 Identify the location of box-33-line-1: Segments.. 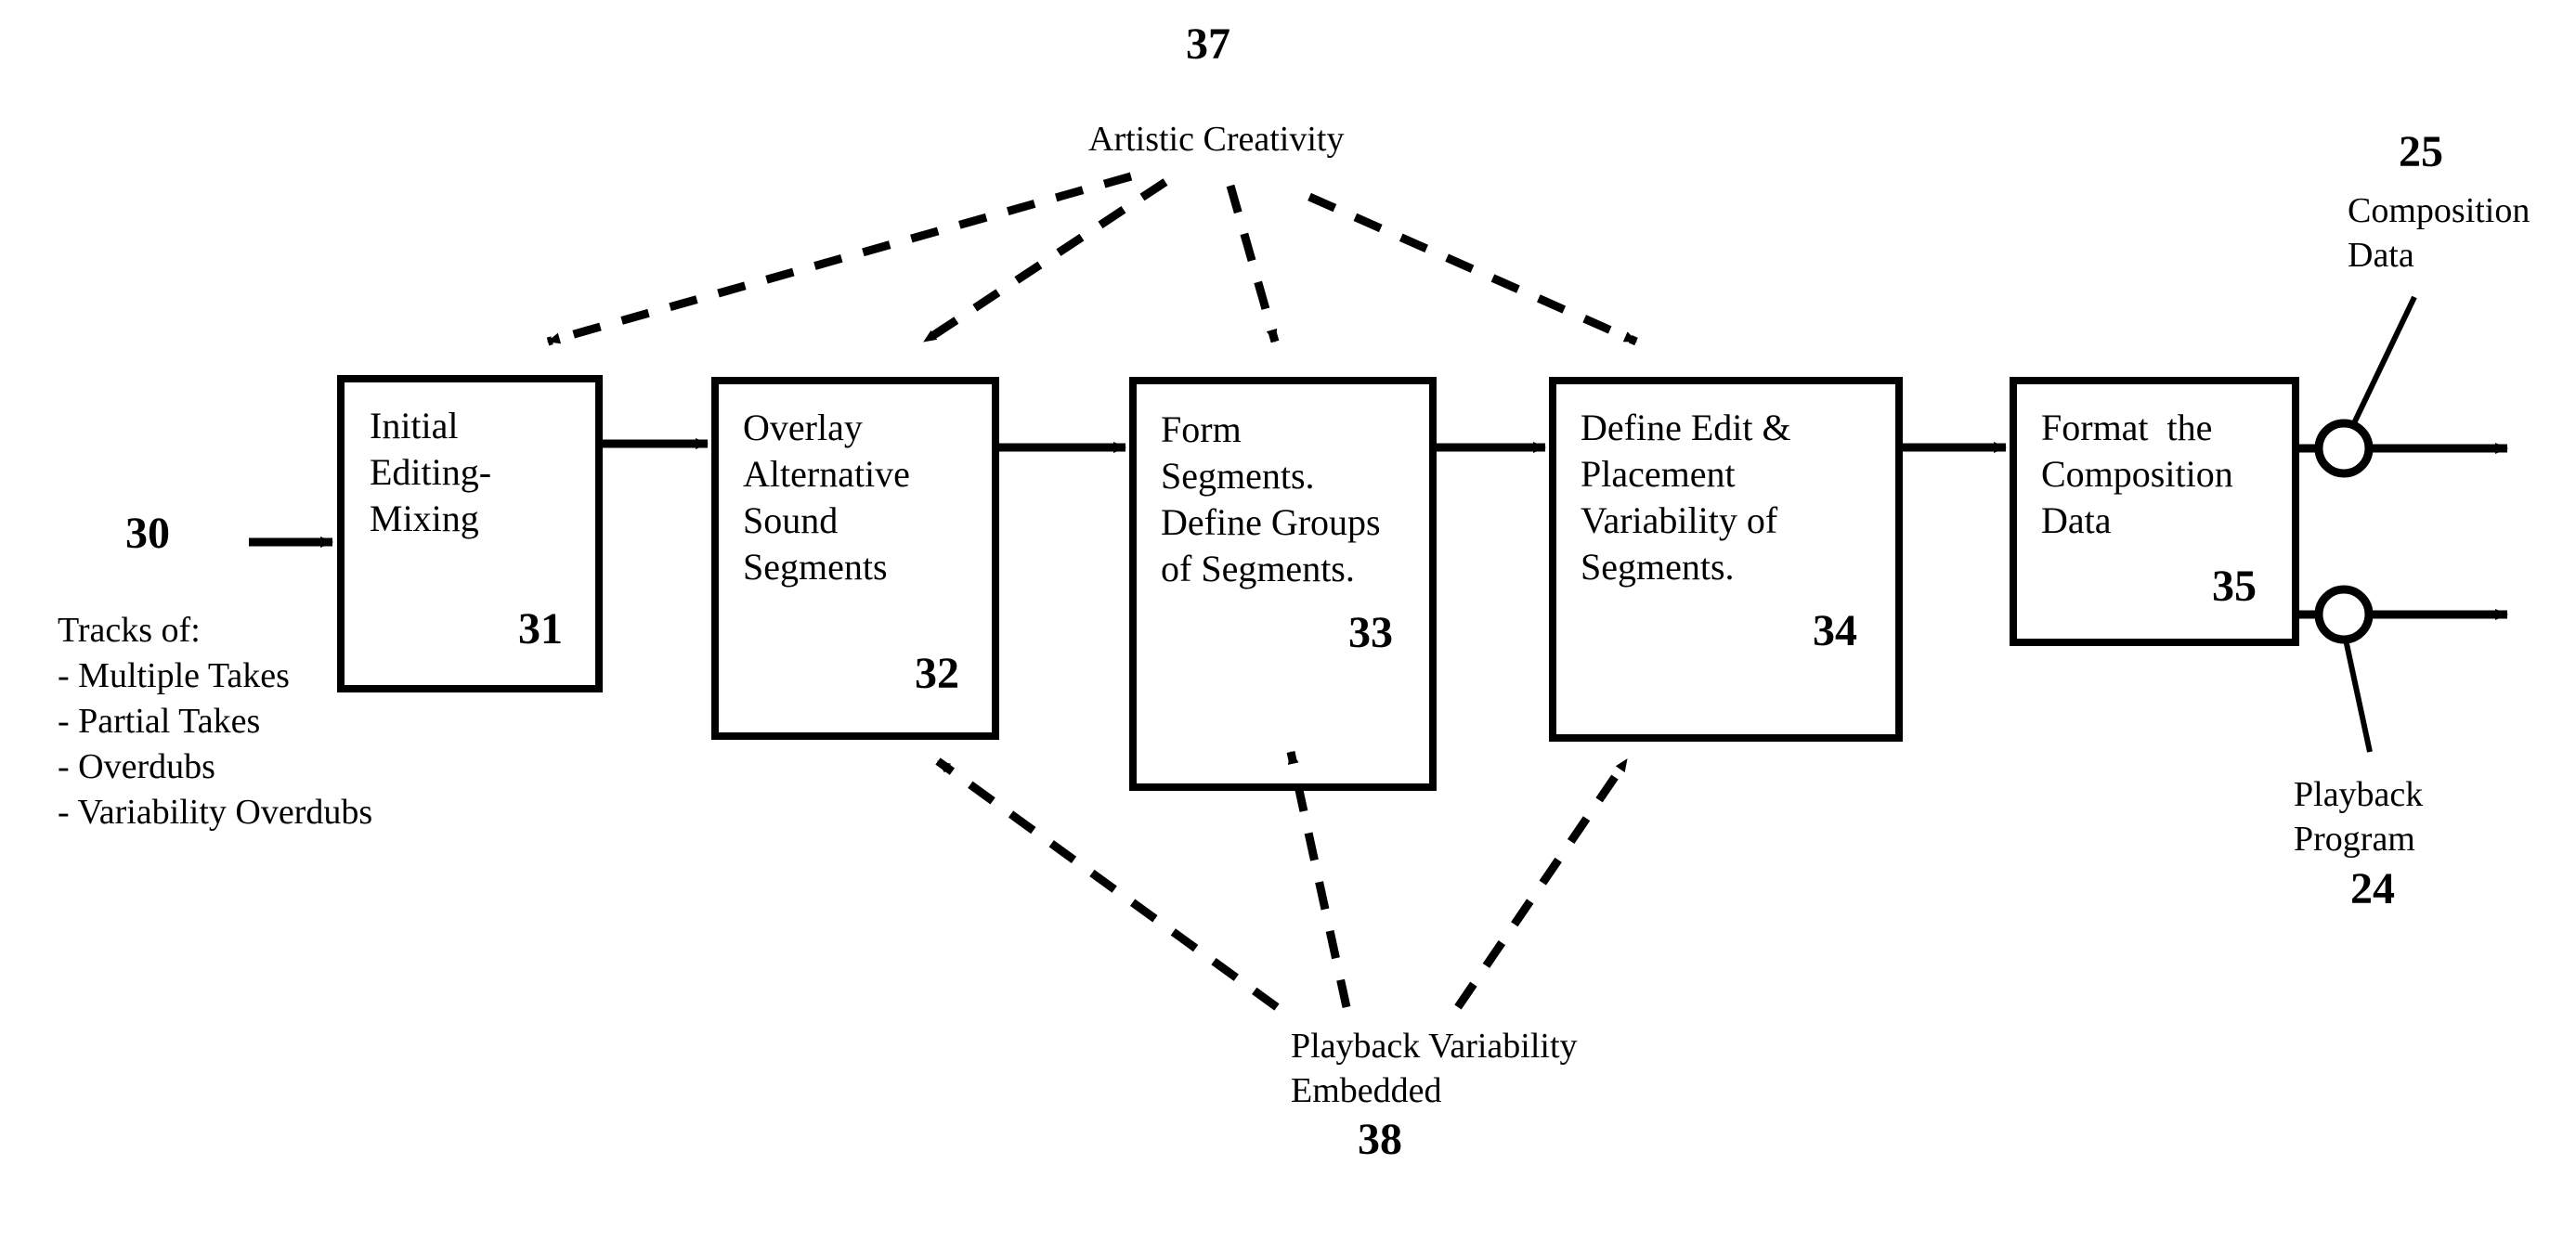
(1238, 476).